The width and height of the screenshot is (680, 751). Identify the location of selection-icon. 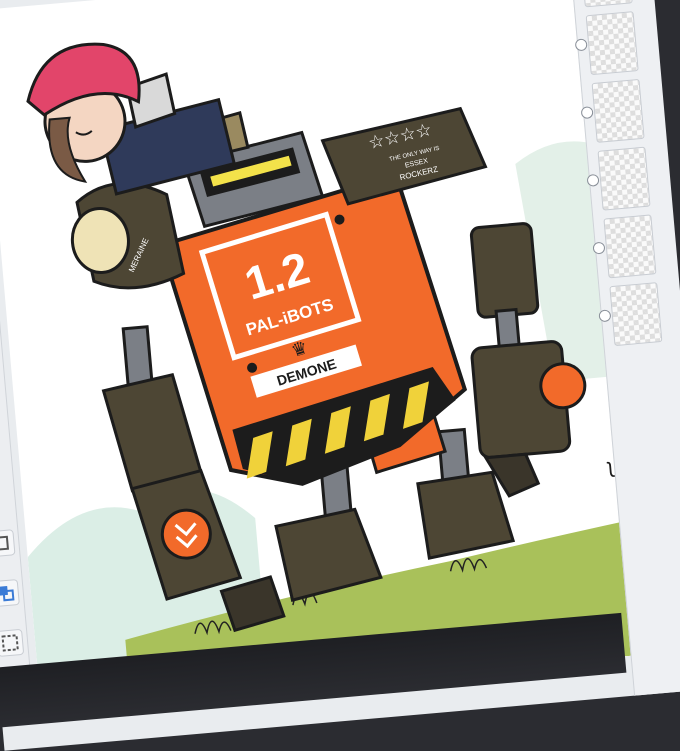
(10, 643).